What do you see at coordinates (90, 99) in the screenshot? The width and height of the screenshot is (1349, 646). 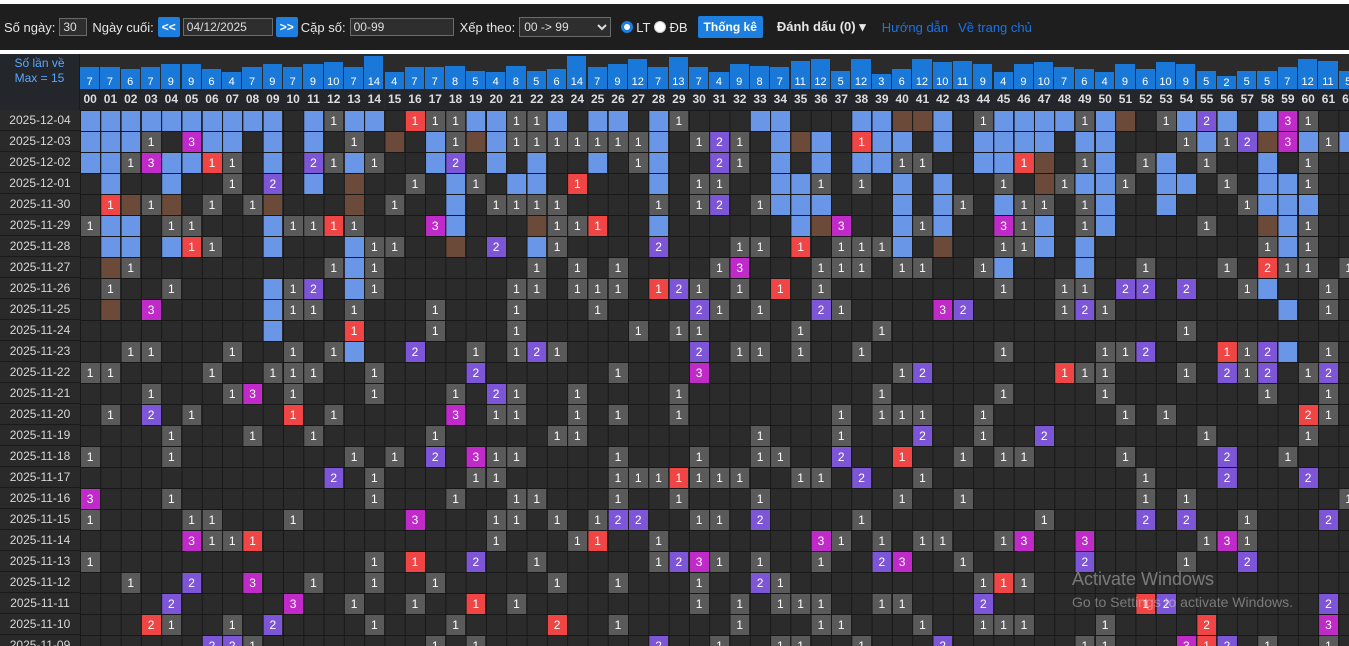 I see `column-number: 00` at bounding box center [90, 99].